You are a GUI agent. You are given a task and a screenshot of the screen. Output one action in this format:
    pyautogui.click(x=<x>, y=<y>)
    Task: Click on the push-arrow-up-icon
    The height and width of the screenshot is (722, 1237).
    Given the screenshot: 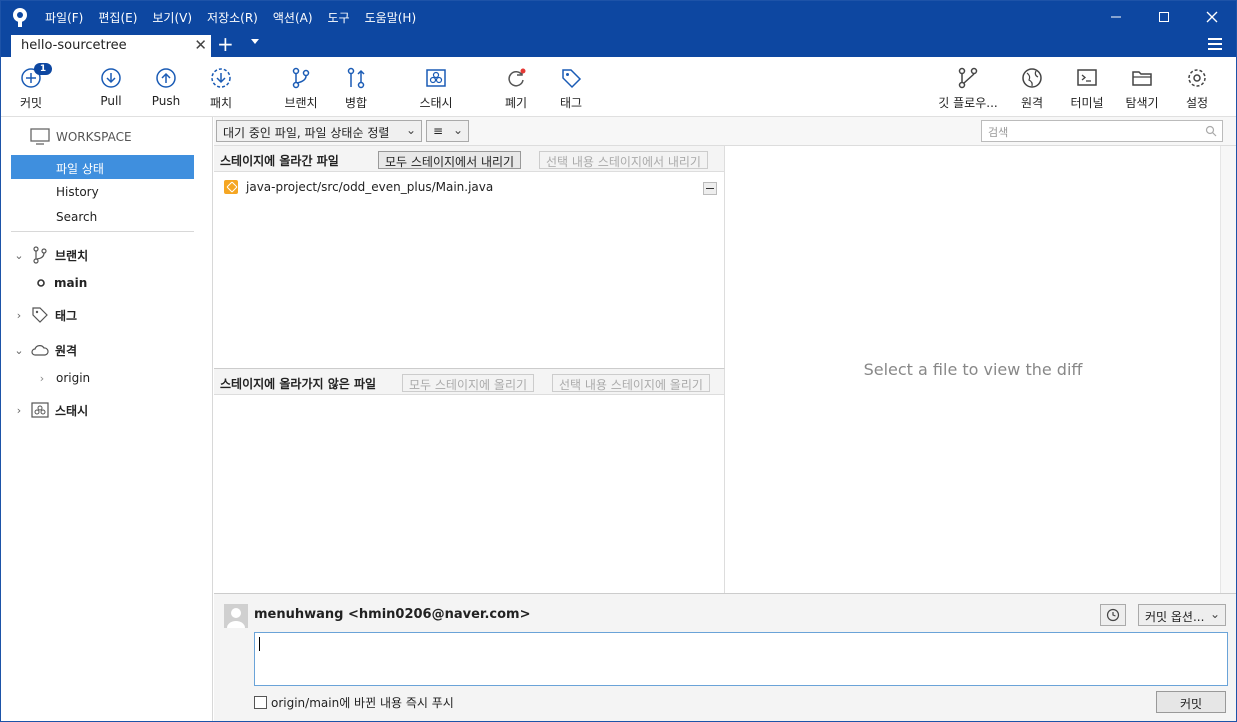 What is the action you would take?
    pyautogui.click(x=166, y=78)
    